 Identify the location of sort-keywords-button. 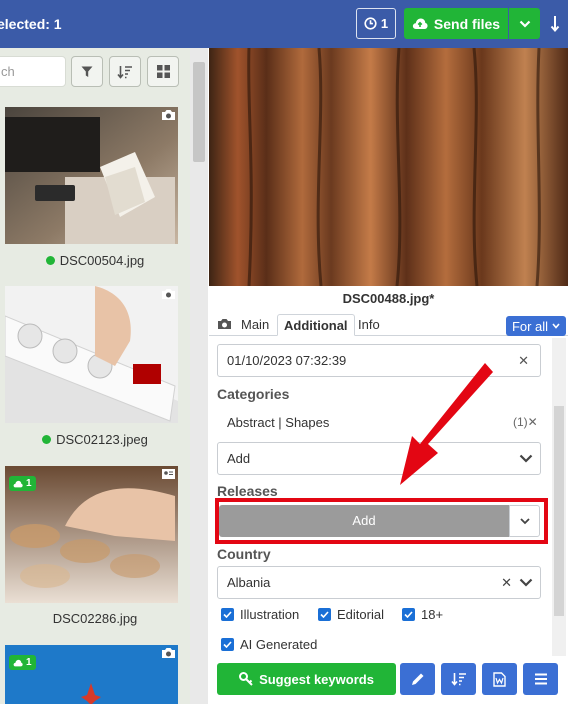
(458, 679).